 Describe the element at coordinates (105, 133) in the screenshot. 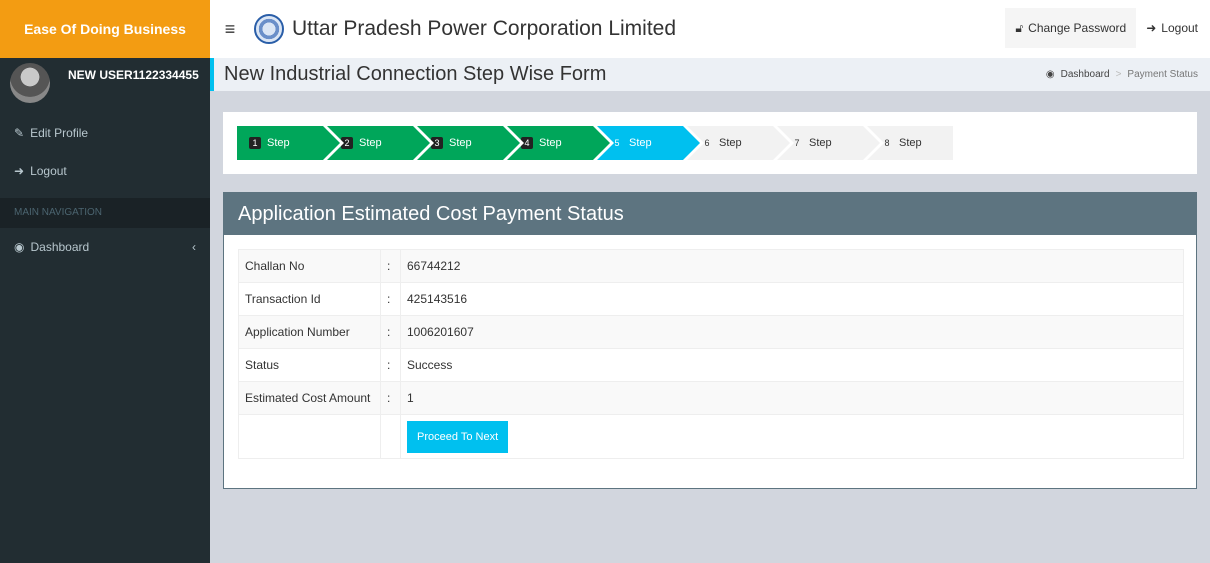

I see `edit-profile-link: ✎ Edit Profile` at that location.